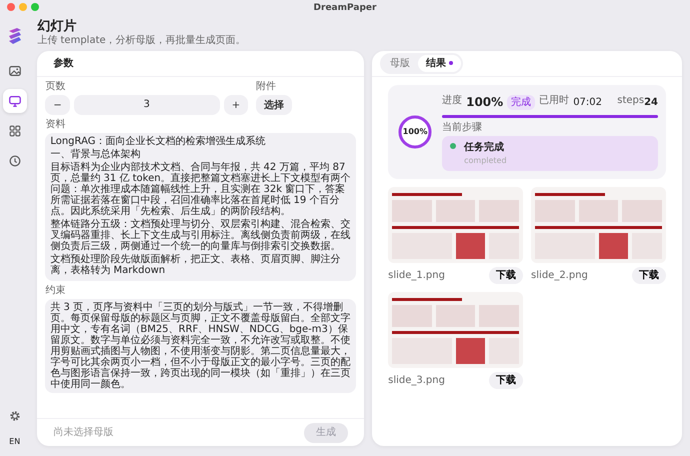 Image resolution: width=690 pixels, height=456 pixels. What do you see at coordinates (485, 147) in the screenshot?
I see `step-title: 任务完成` at bounding box center [485, 147].